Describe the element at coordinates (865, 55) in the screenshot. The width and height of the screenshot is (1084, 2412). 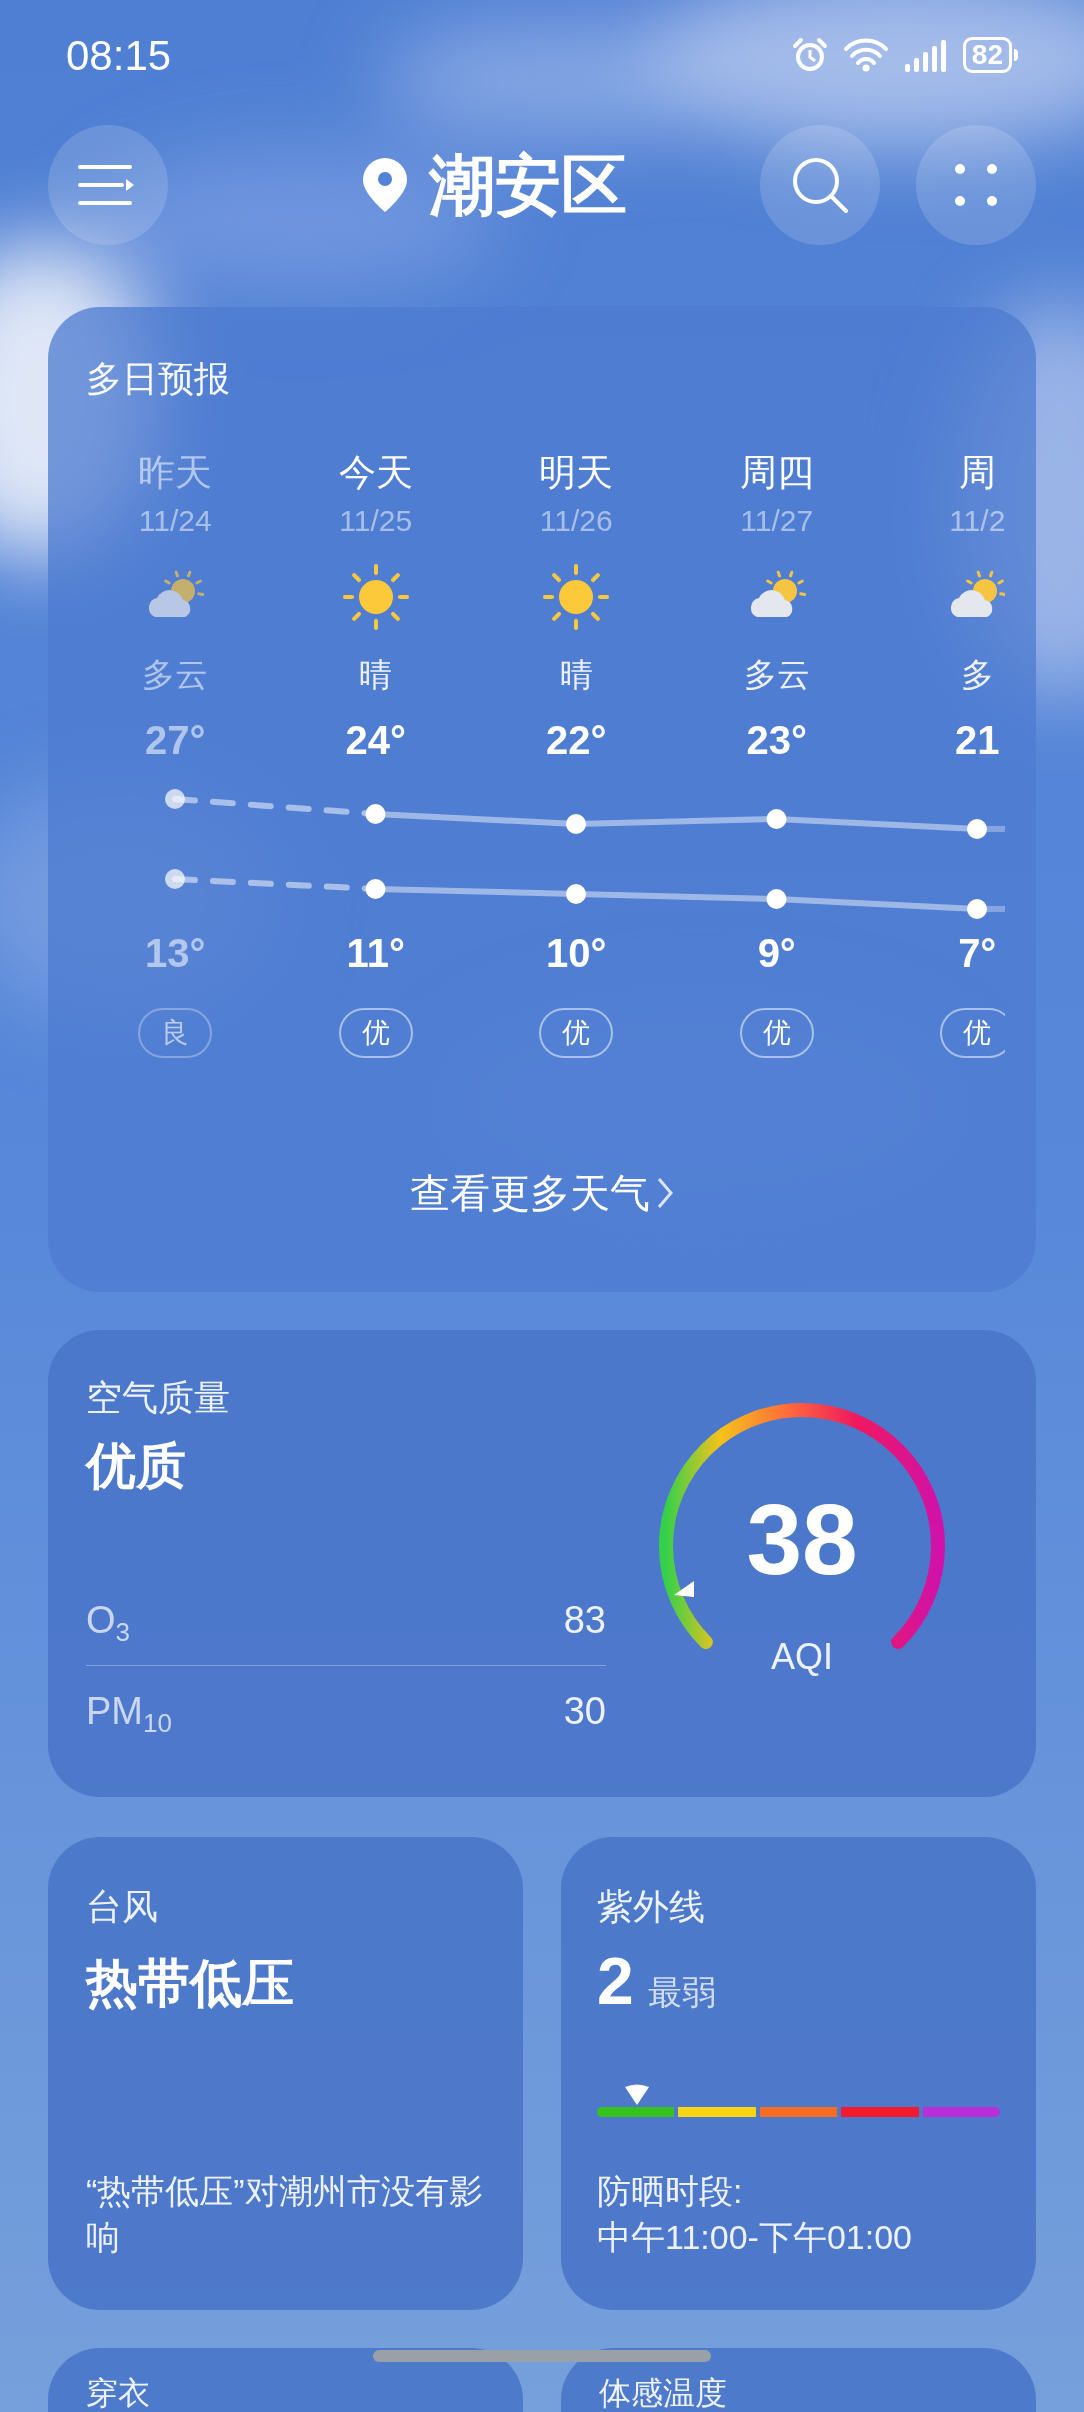
I see `wifi-icon` at that location.